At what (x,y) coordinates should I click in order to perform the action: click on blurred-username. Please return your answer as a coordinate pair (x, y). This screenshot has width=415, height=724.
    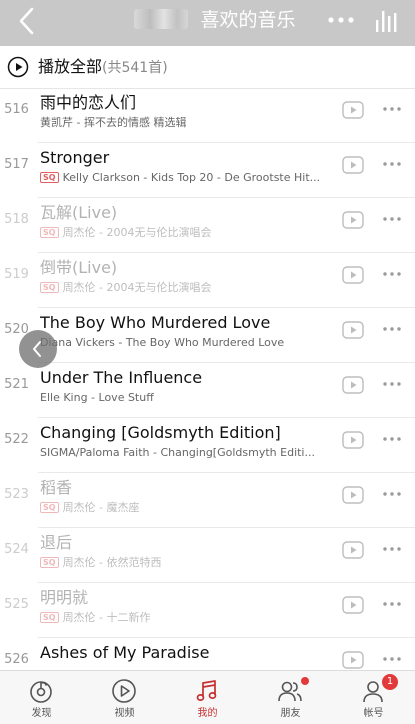
    Looking at the image, I should click on (161, 19).